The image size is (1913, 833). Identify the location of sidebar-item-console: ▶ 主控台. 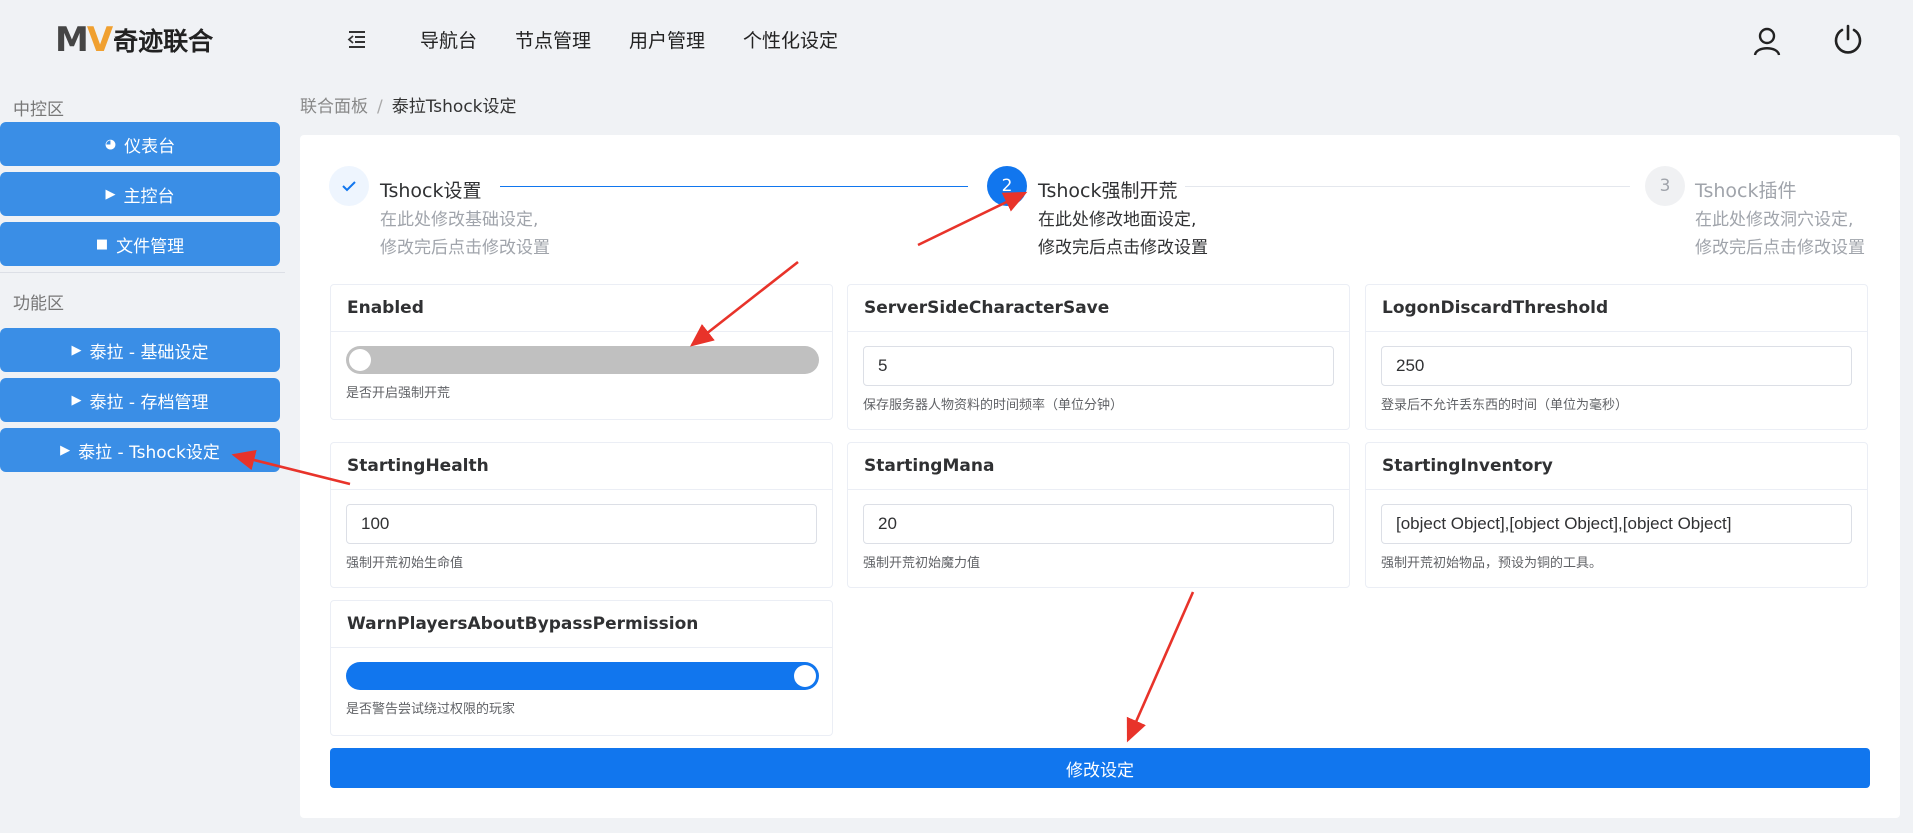
(140, 194).